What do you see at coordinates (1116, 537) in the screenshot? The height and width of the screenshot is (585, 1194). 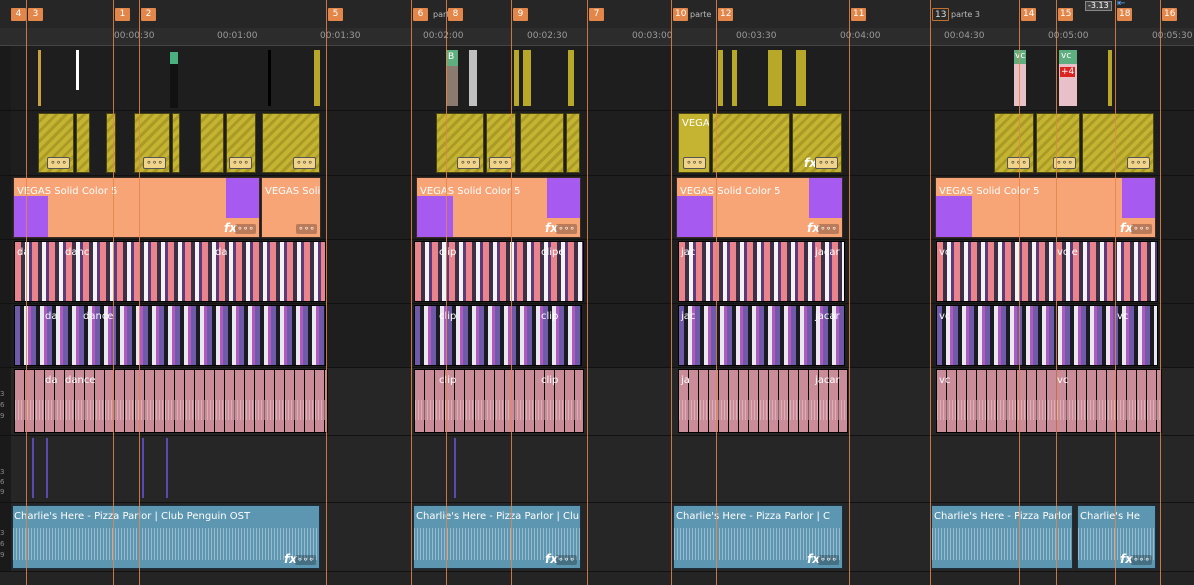 I see `music-clip: Charlie's He fx ∘∘∘` at bounding box center [1116, 537].